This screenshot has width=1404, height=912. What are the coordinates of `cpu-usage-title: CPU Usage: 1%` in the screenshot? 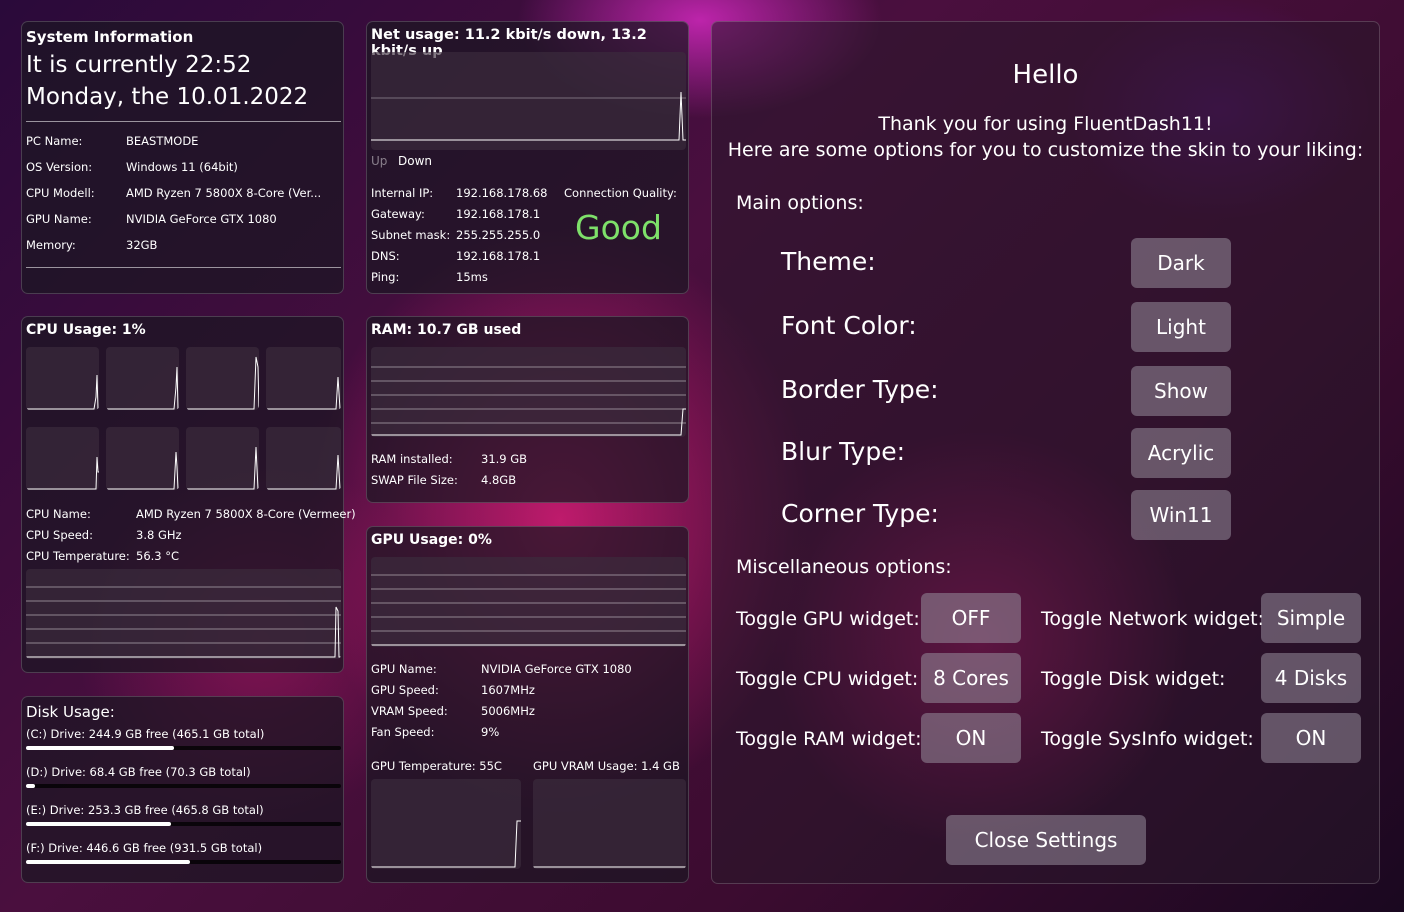 It's located at (86, 330).